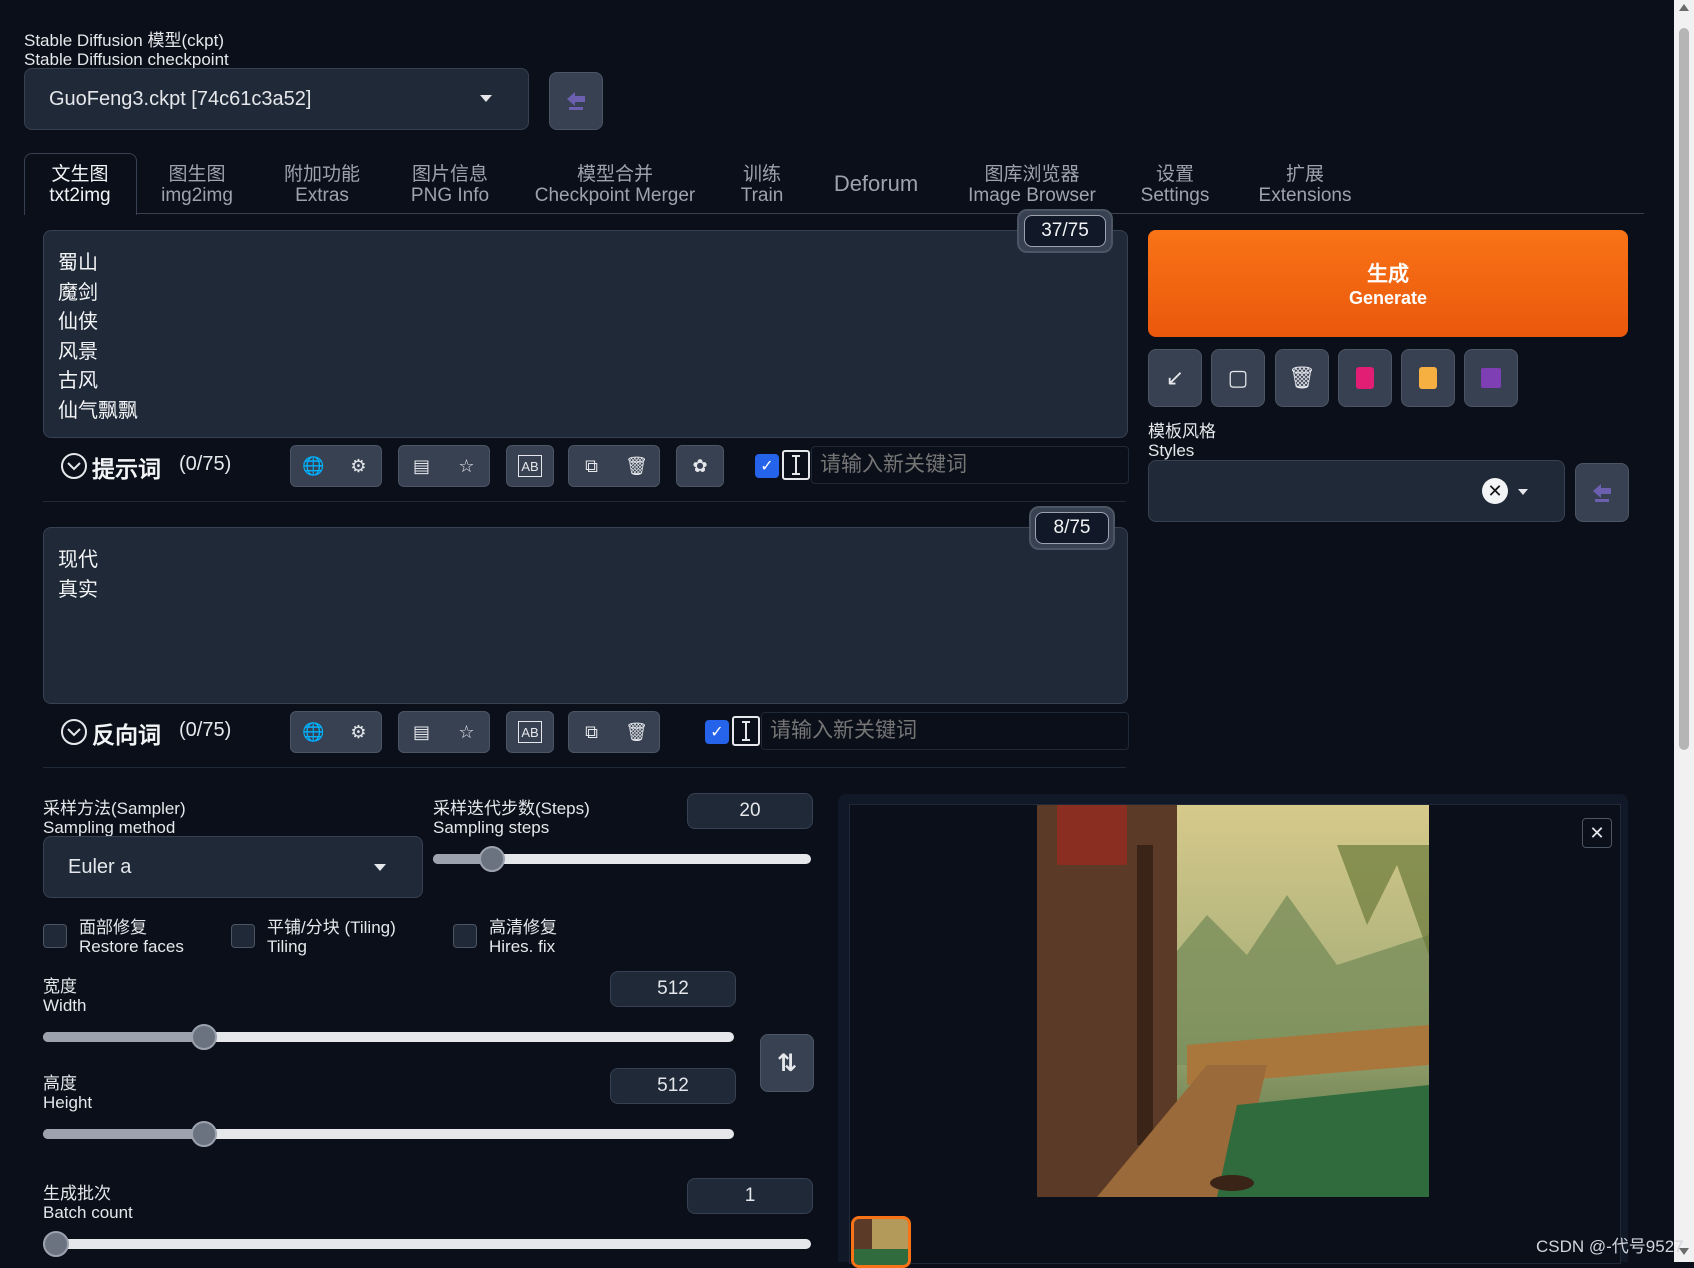  I want to click on tab-label-en: Deforum, so click(876, 183).